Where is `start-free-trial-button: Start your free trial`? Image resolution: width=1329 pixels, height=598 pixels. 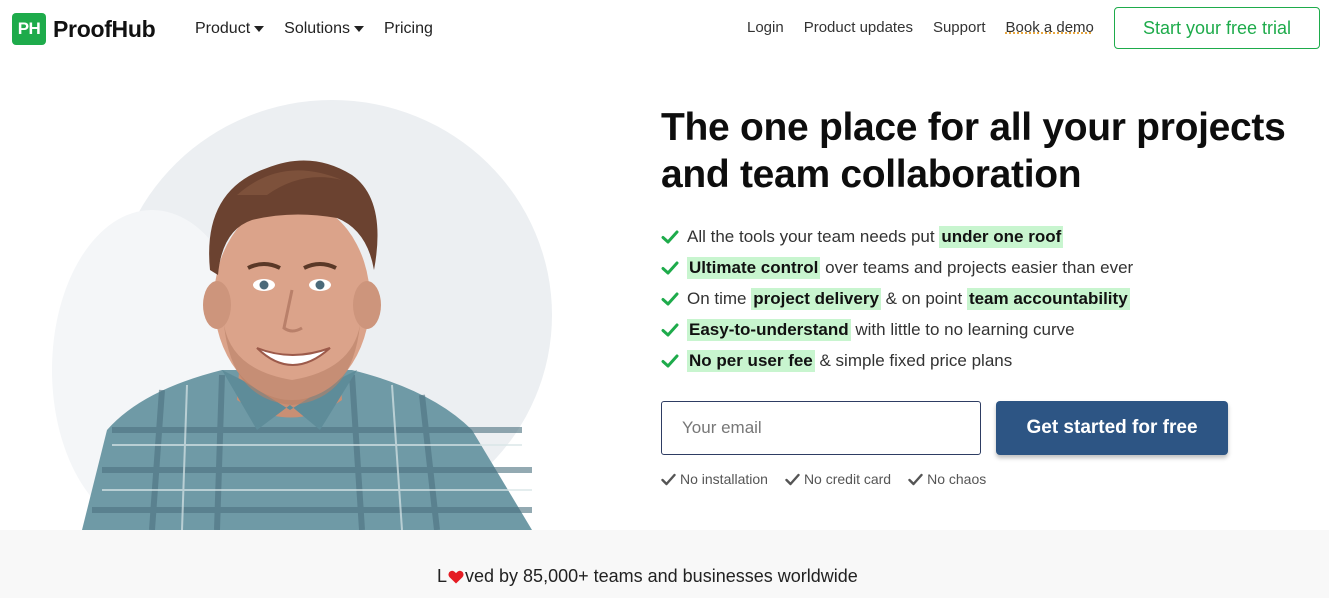
start-free-trial-button: Start your free trial is located at coordinates (1217, 28).